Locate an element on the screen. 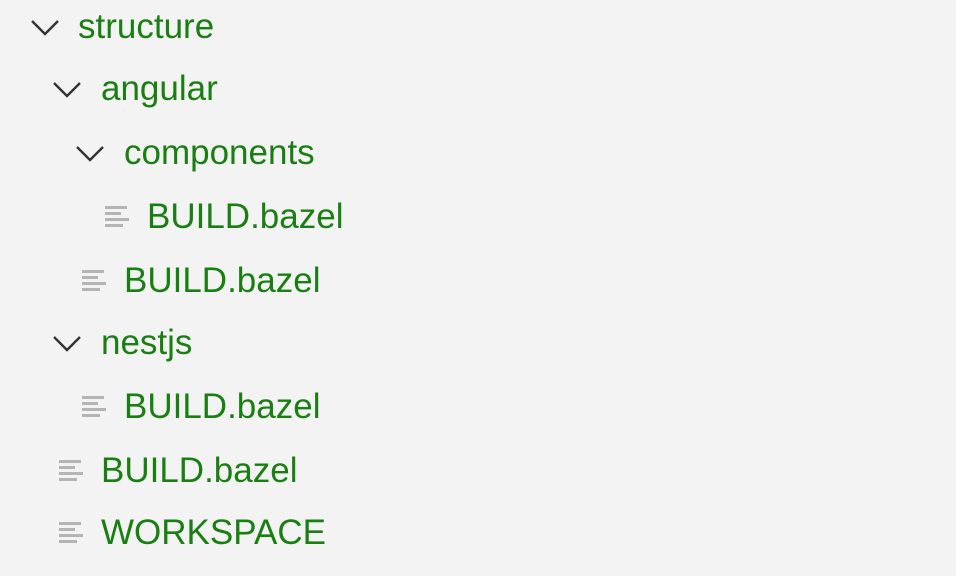  tree-folder-components: components is located at coordinates (200, 153).